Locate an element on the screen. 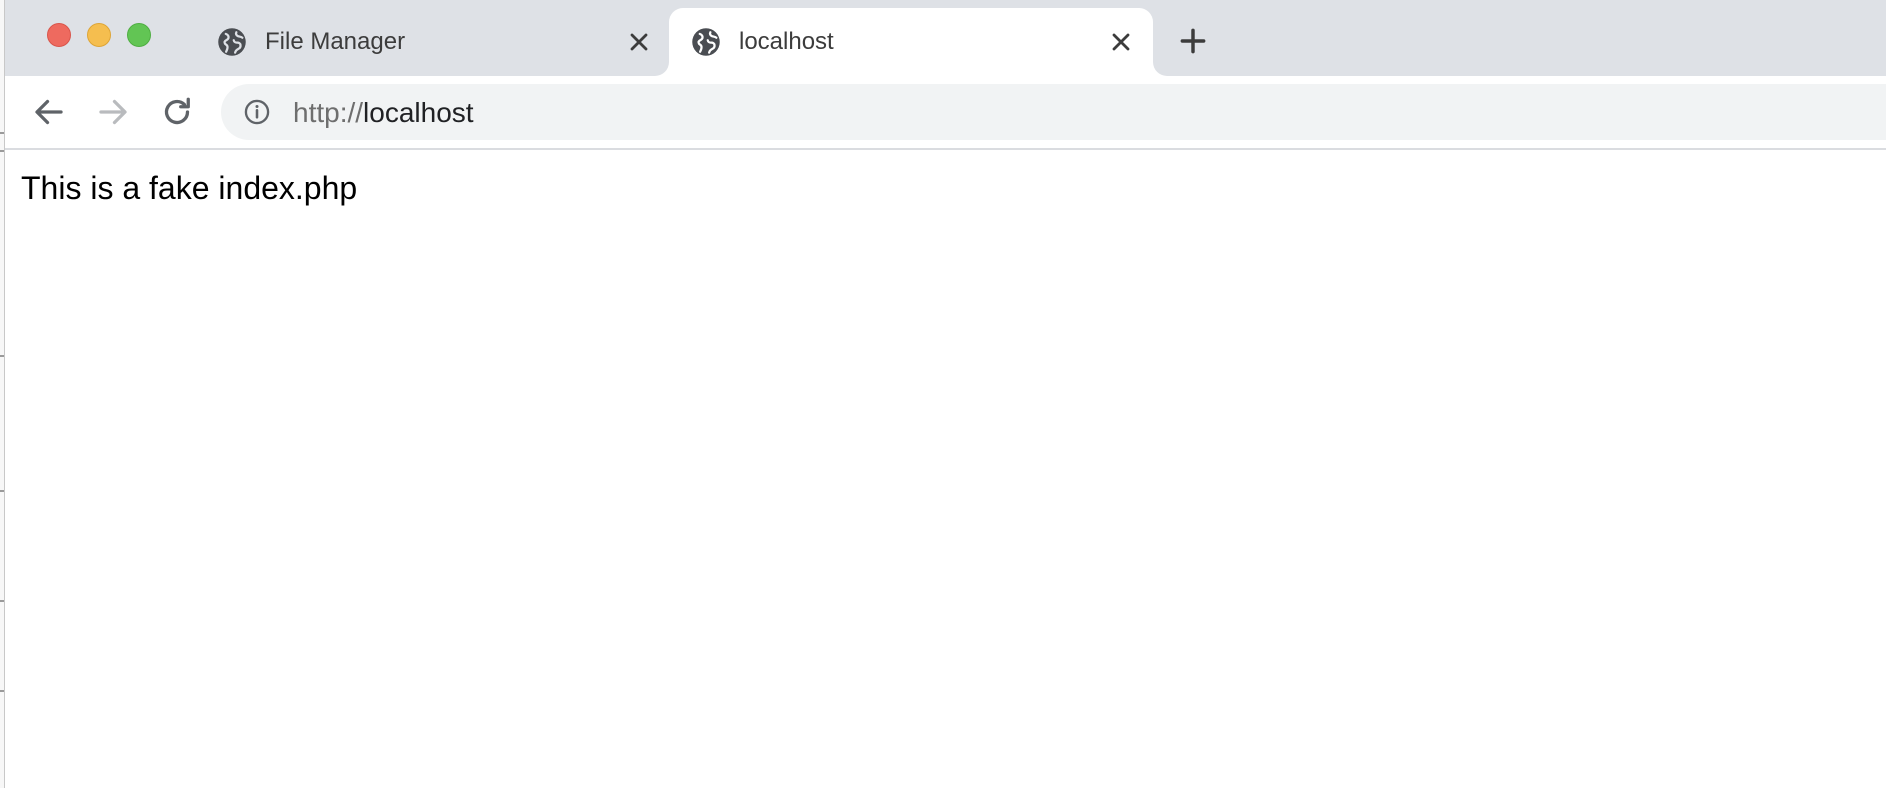 The height and width of the screenshot is (788, 1886). info-icon is located at coordinates (257, 112).